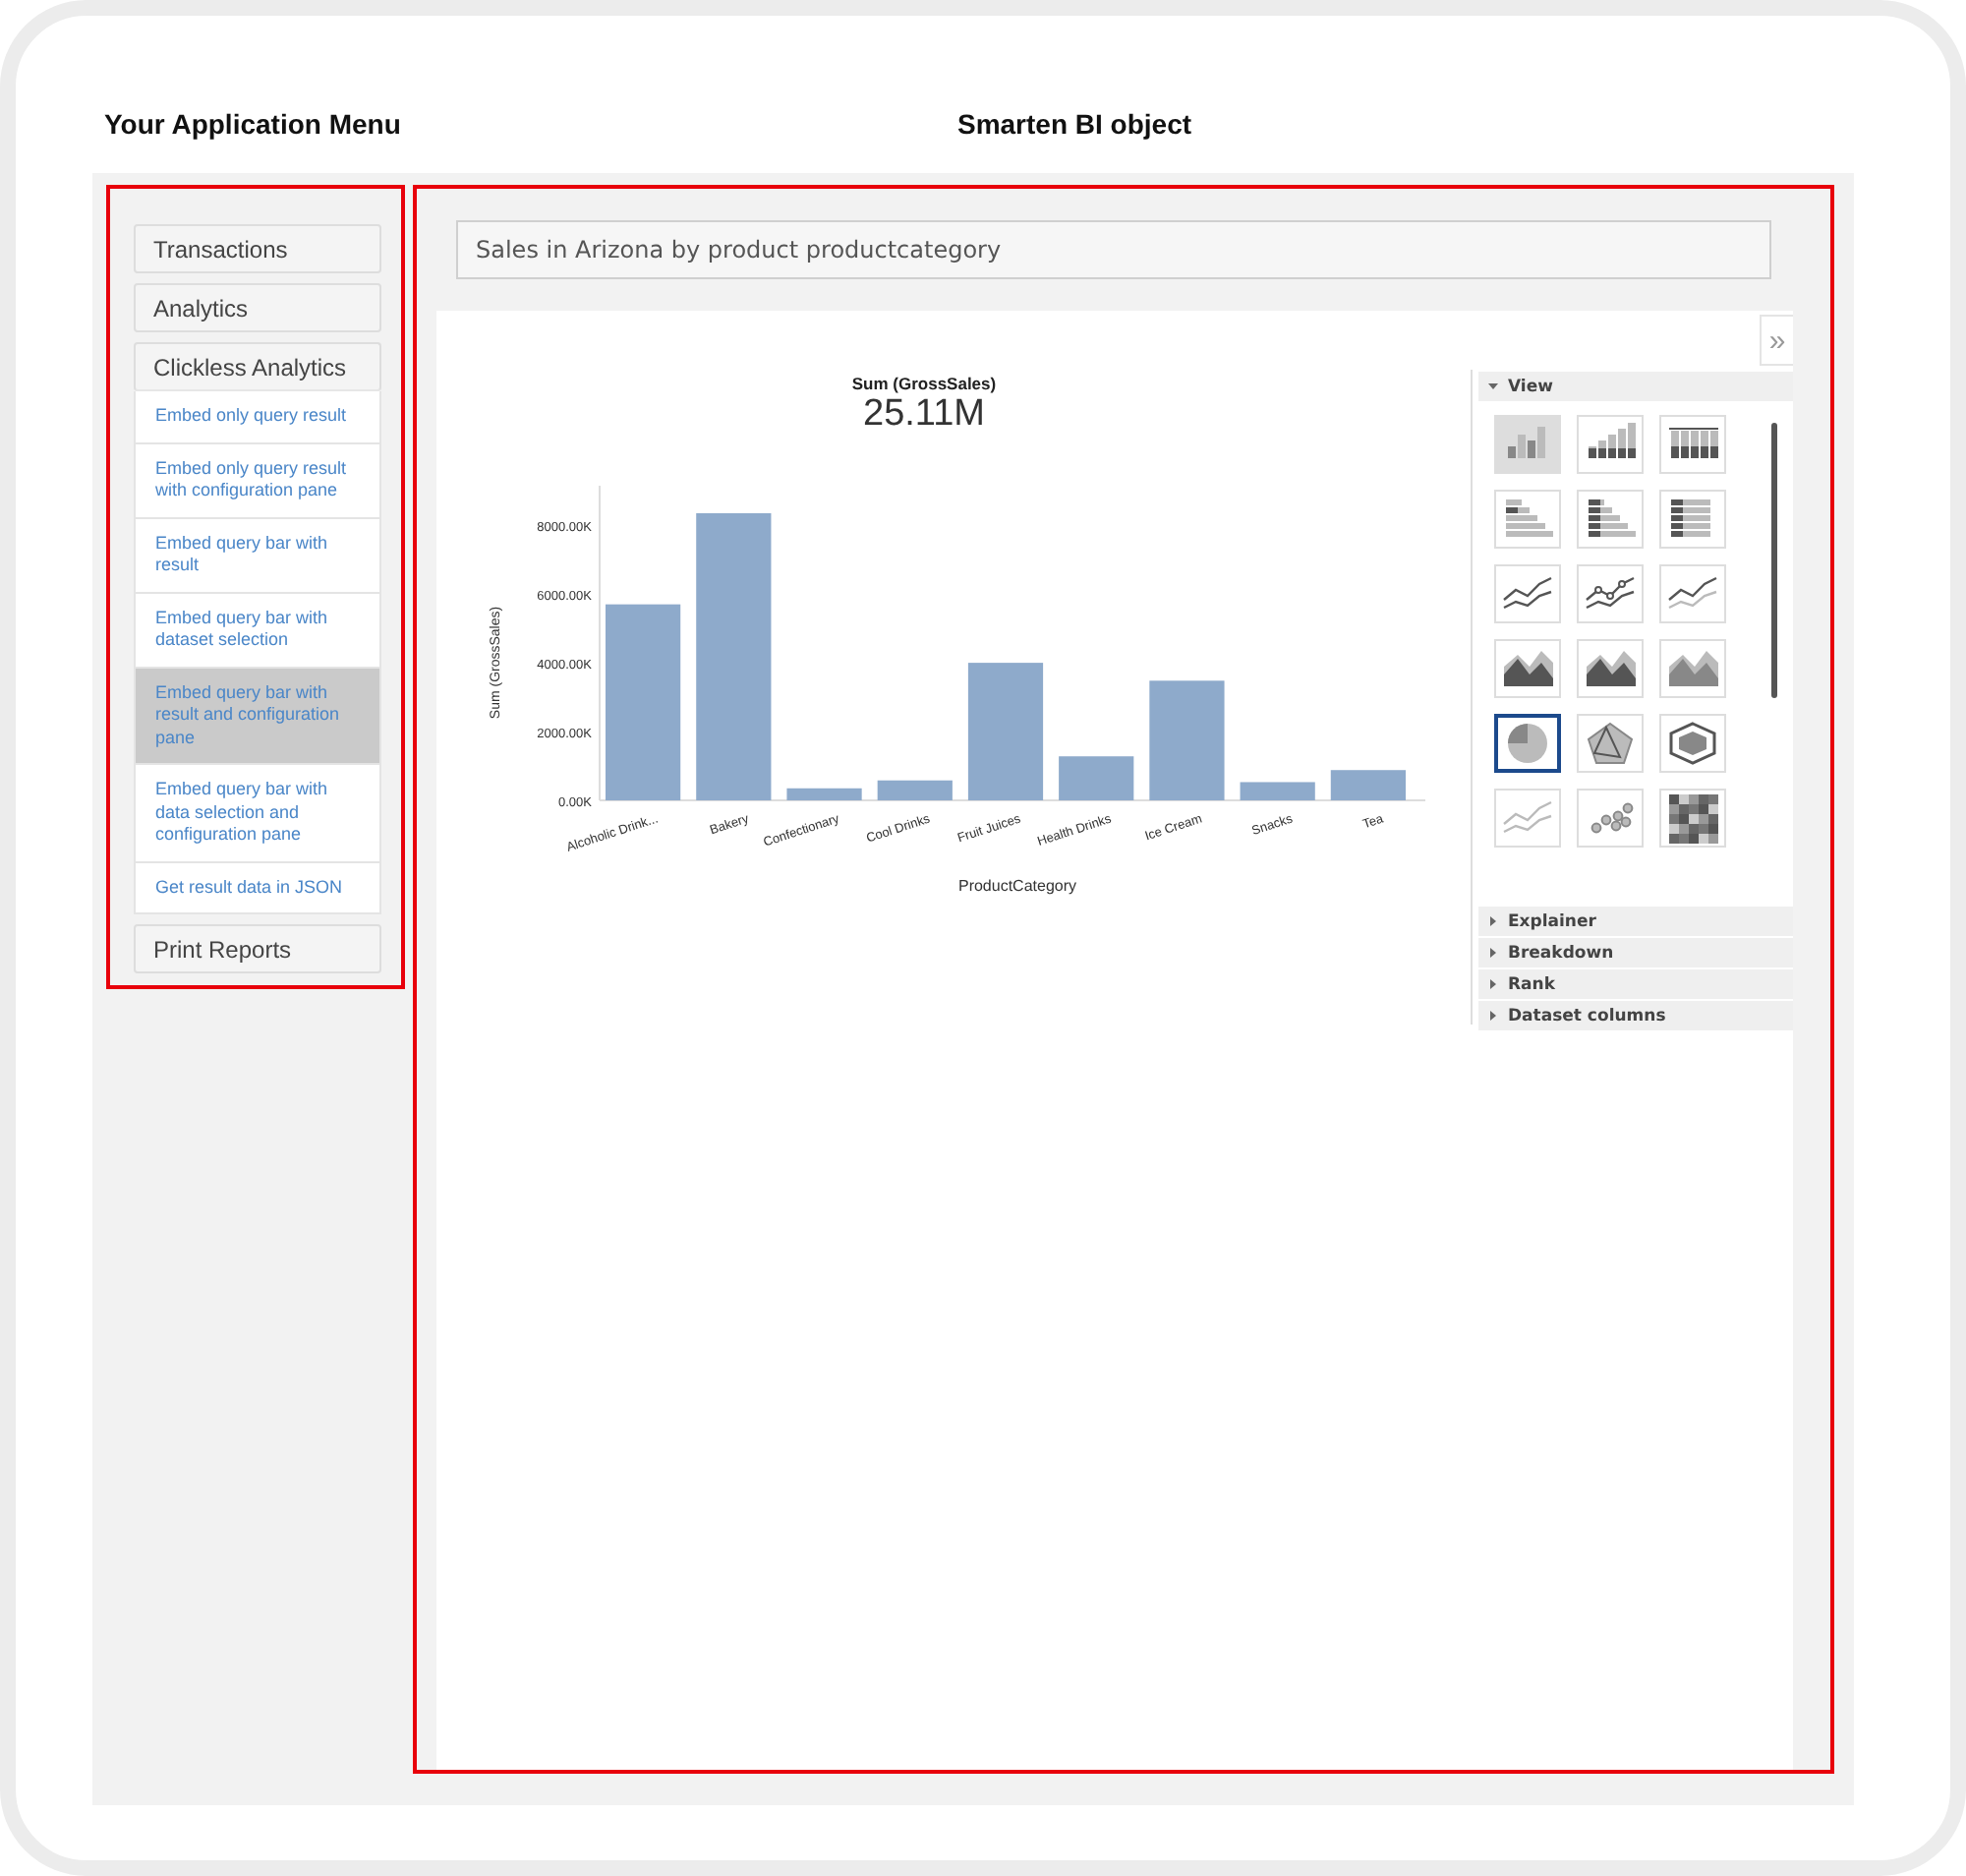 This screenshot has height=1876, width=1966. What do you see at coordinates (257, 948) in the screenshot?
I see `menu-group-button: Print Reports` at bounding box center [257, 948].